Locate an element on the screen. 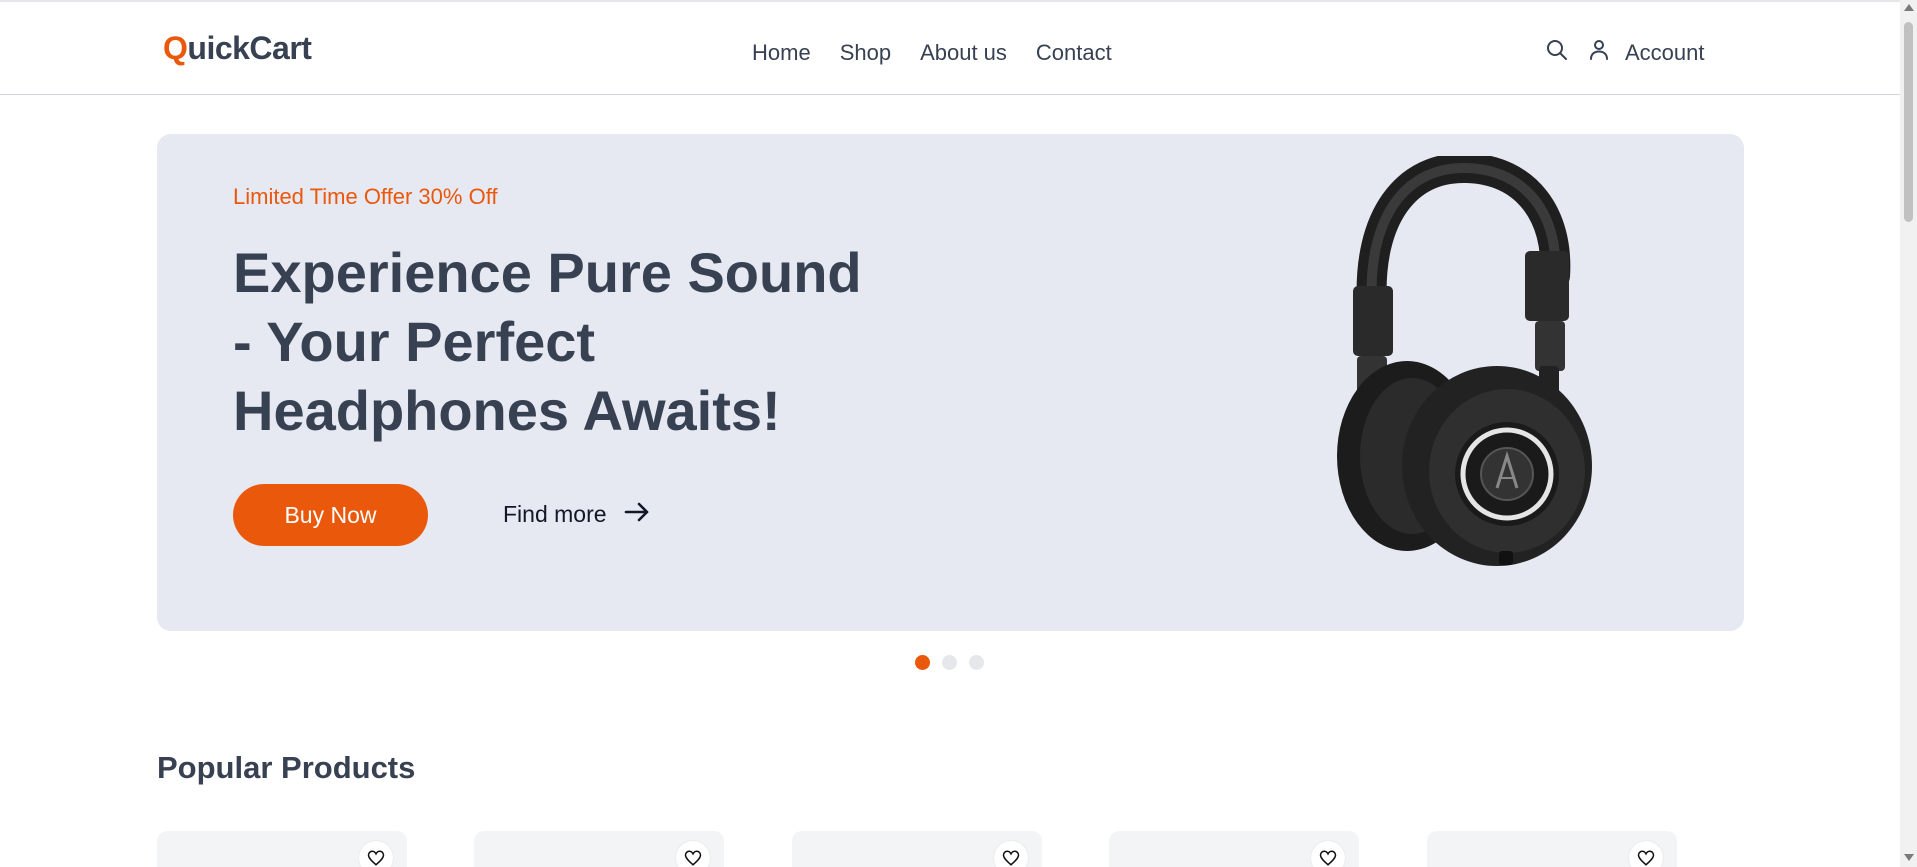 This screenshot has height=867, width=1917. logo-text: uickCart is located at coordinates (249, 48).